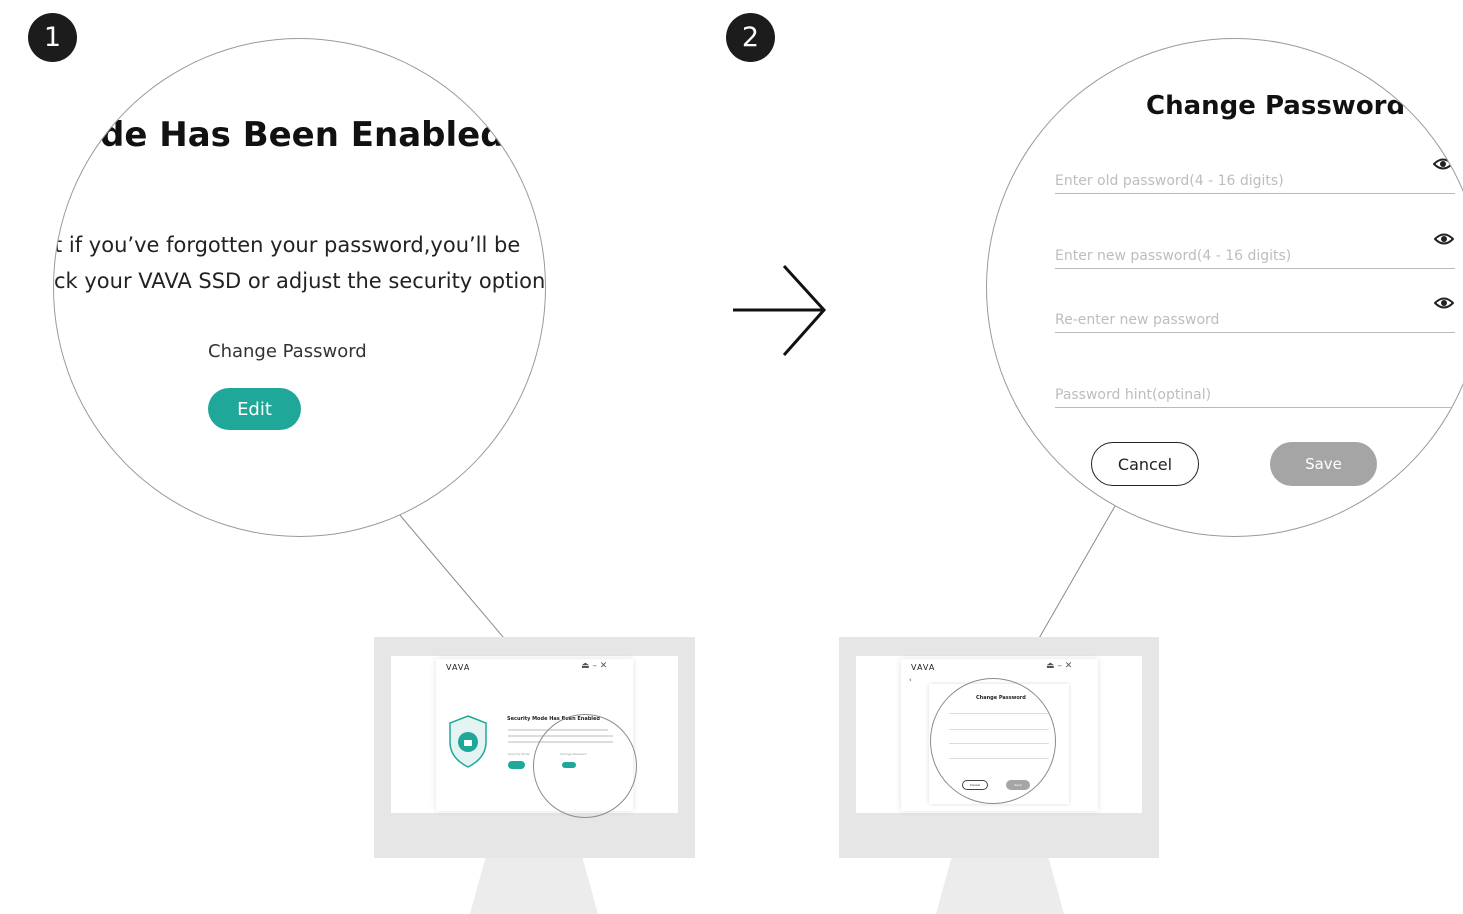 Image resolution: width=1463 pixels, height=914 pixels. I want to click on shield-lock-icon, so click(468, 741).